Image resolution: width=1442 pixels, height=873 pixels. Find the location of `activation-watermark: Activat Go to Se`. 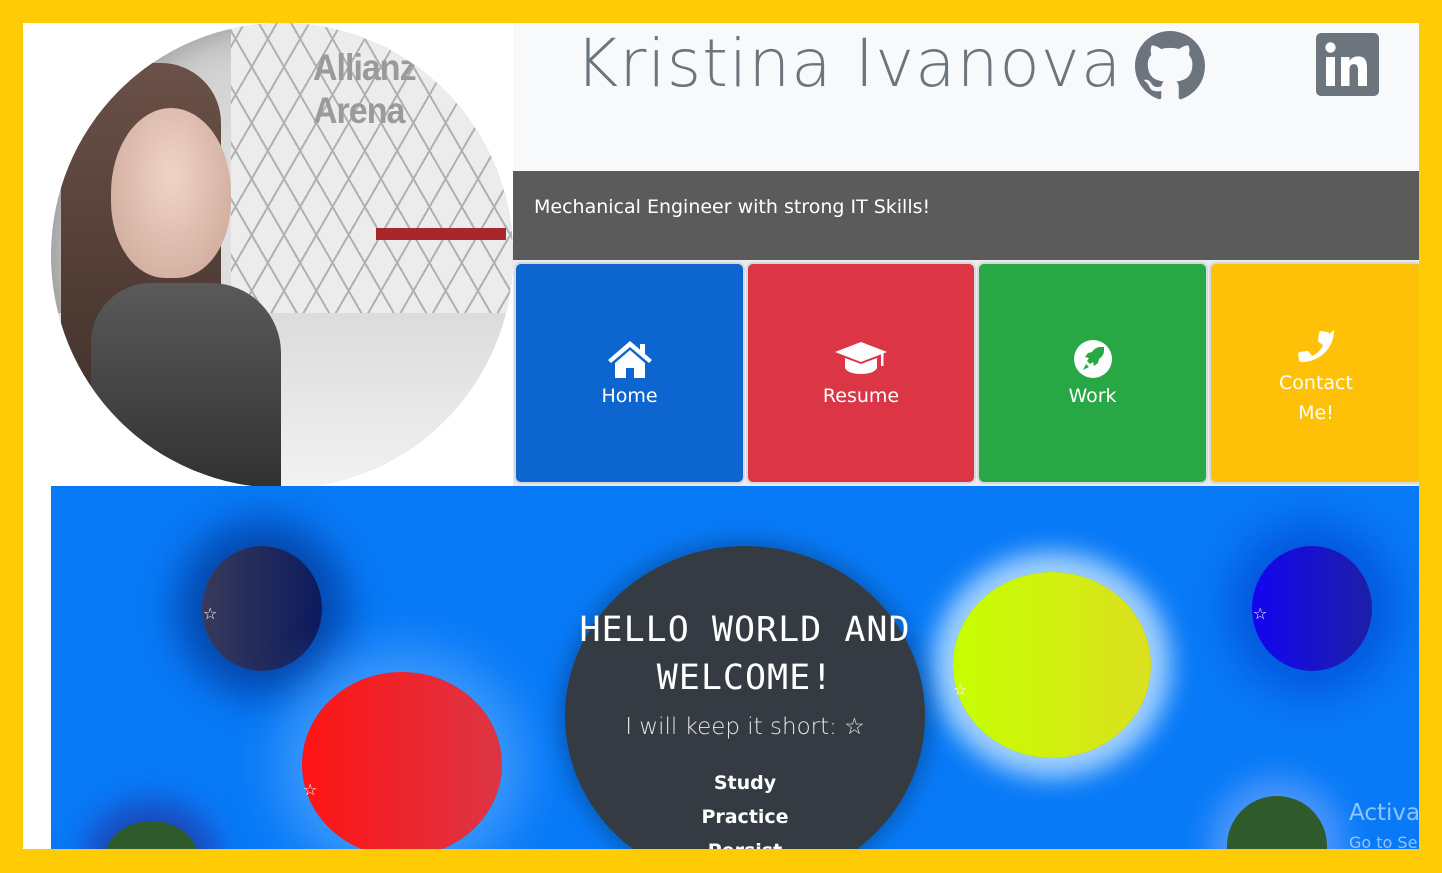

activation-watermark: Activat Go to Se is located at coordinates (1384, 823).